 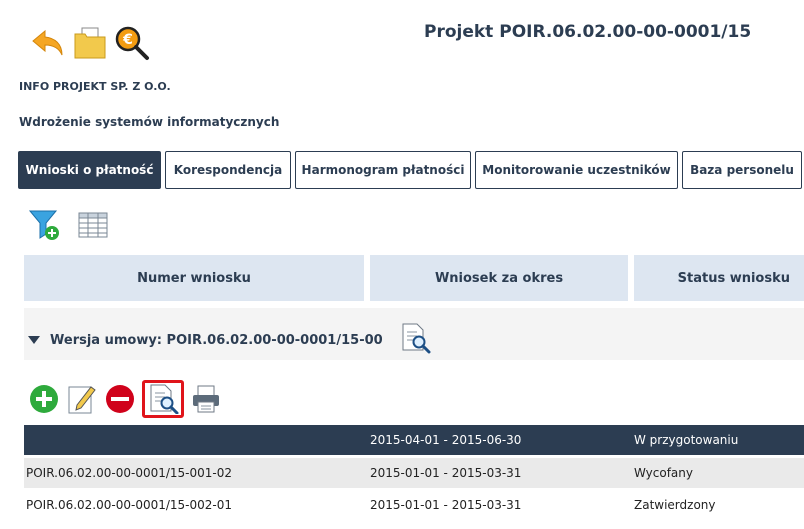 I want to click on add-filter-icon, so click(x=45, y=227).